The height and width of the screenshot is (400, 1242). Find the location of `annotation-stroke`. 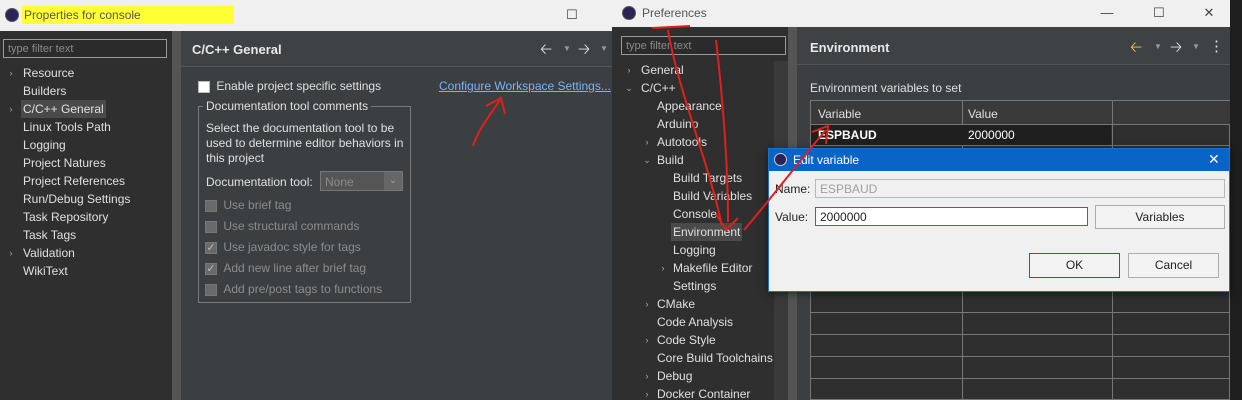

annotation-stroke is located at coordinates (671, 27).